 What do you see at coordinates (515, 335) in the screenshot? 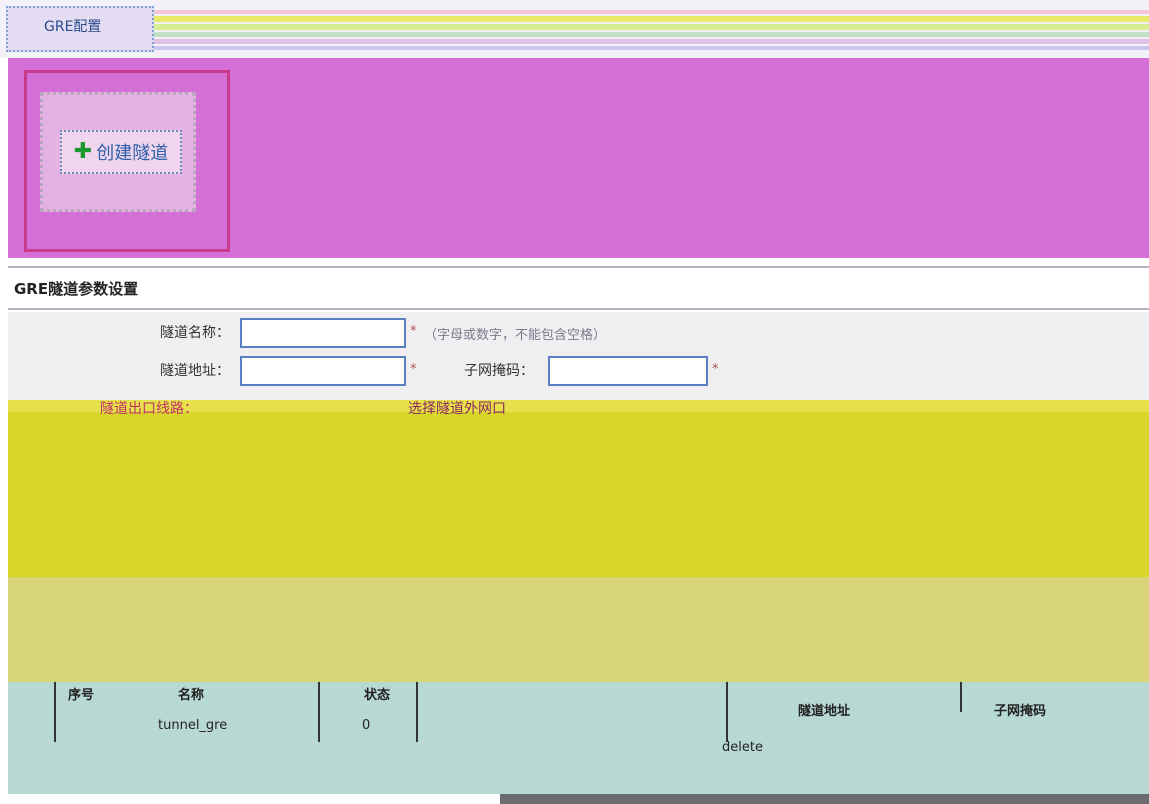
I see `tunnel-name-hint: （字母或数字，不能包含空格）` at bounding box center [515, 335].